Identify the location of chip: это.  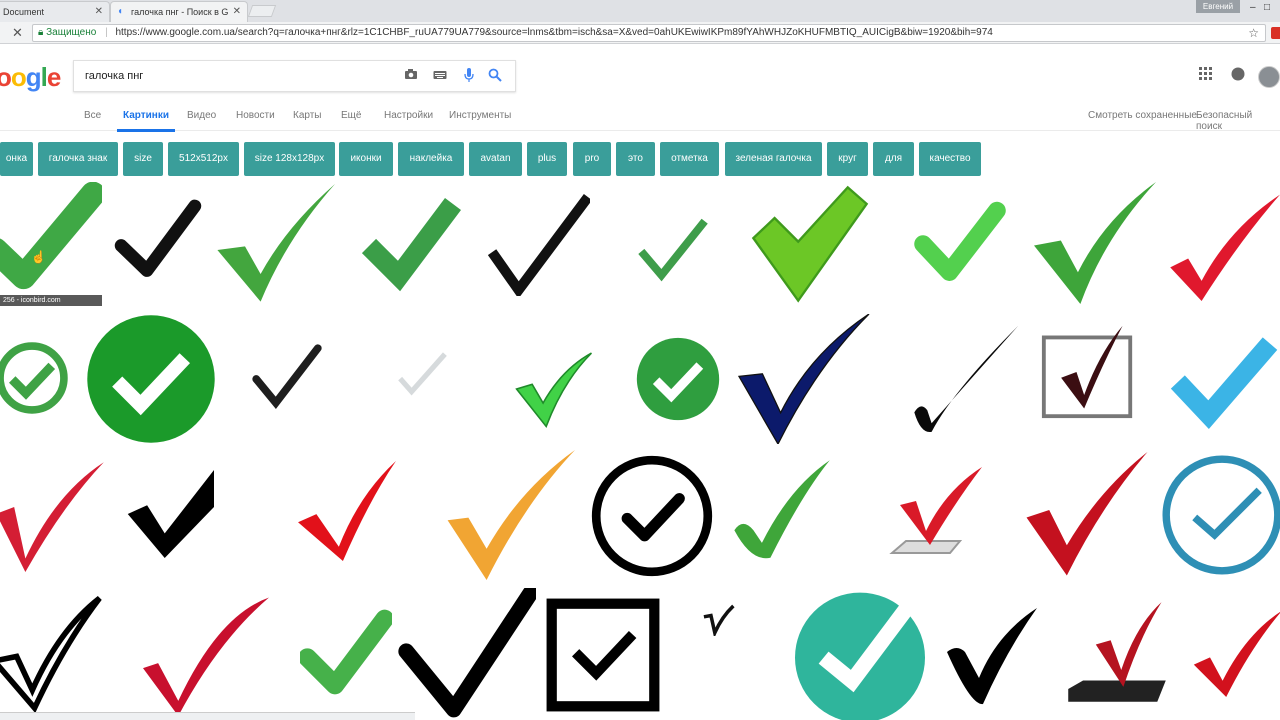
(635, 159).